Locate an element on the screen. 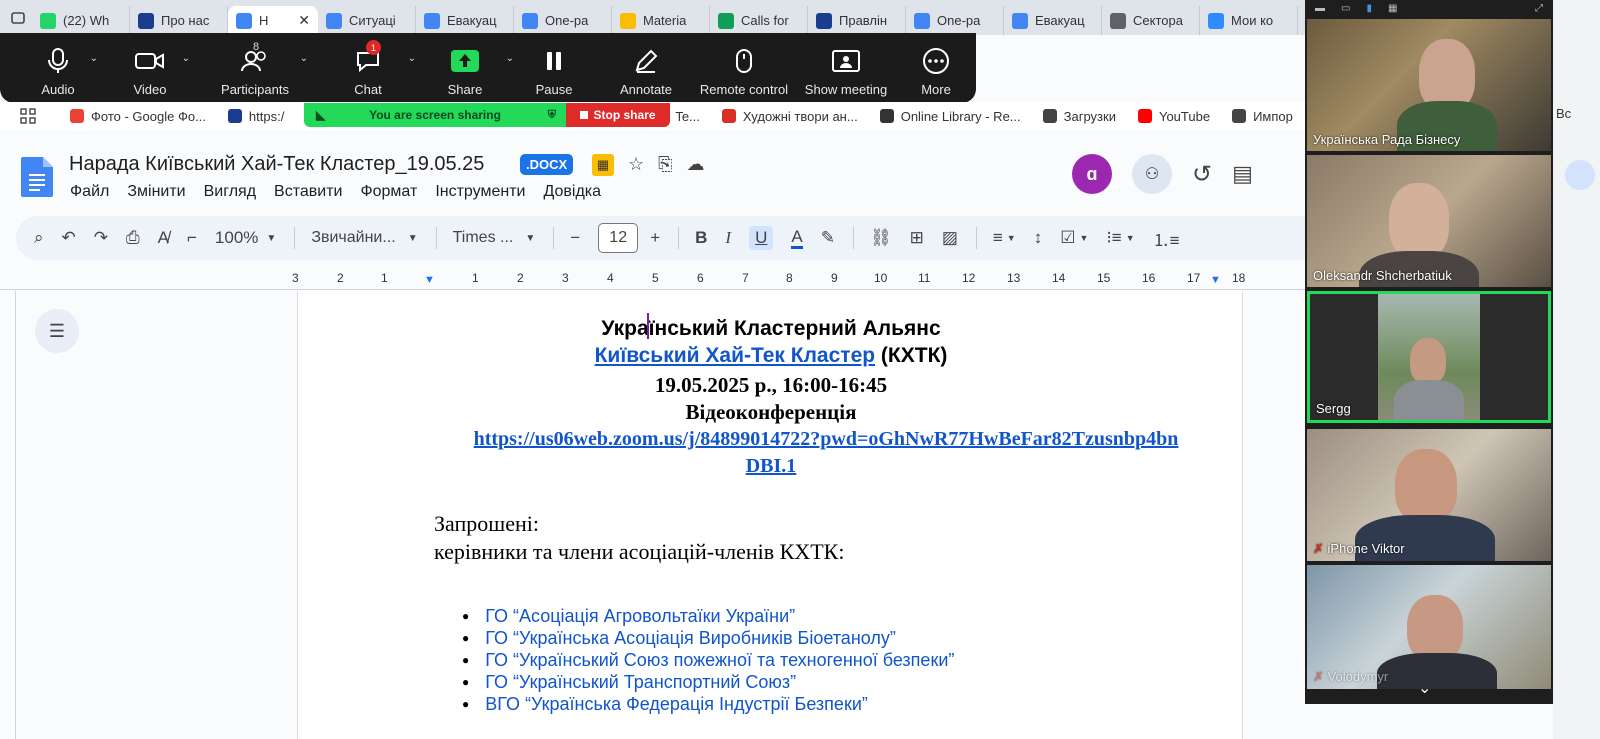 The image size is (1600, 739). participant-video-tile: ✗ iPhone Viktor is located at coordinates (1429, 495).